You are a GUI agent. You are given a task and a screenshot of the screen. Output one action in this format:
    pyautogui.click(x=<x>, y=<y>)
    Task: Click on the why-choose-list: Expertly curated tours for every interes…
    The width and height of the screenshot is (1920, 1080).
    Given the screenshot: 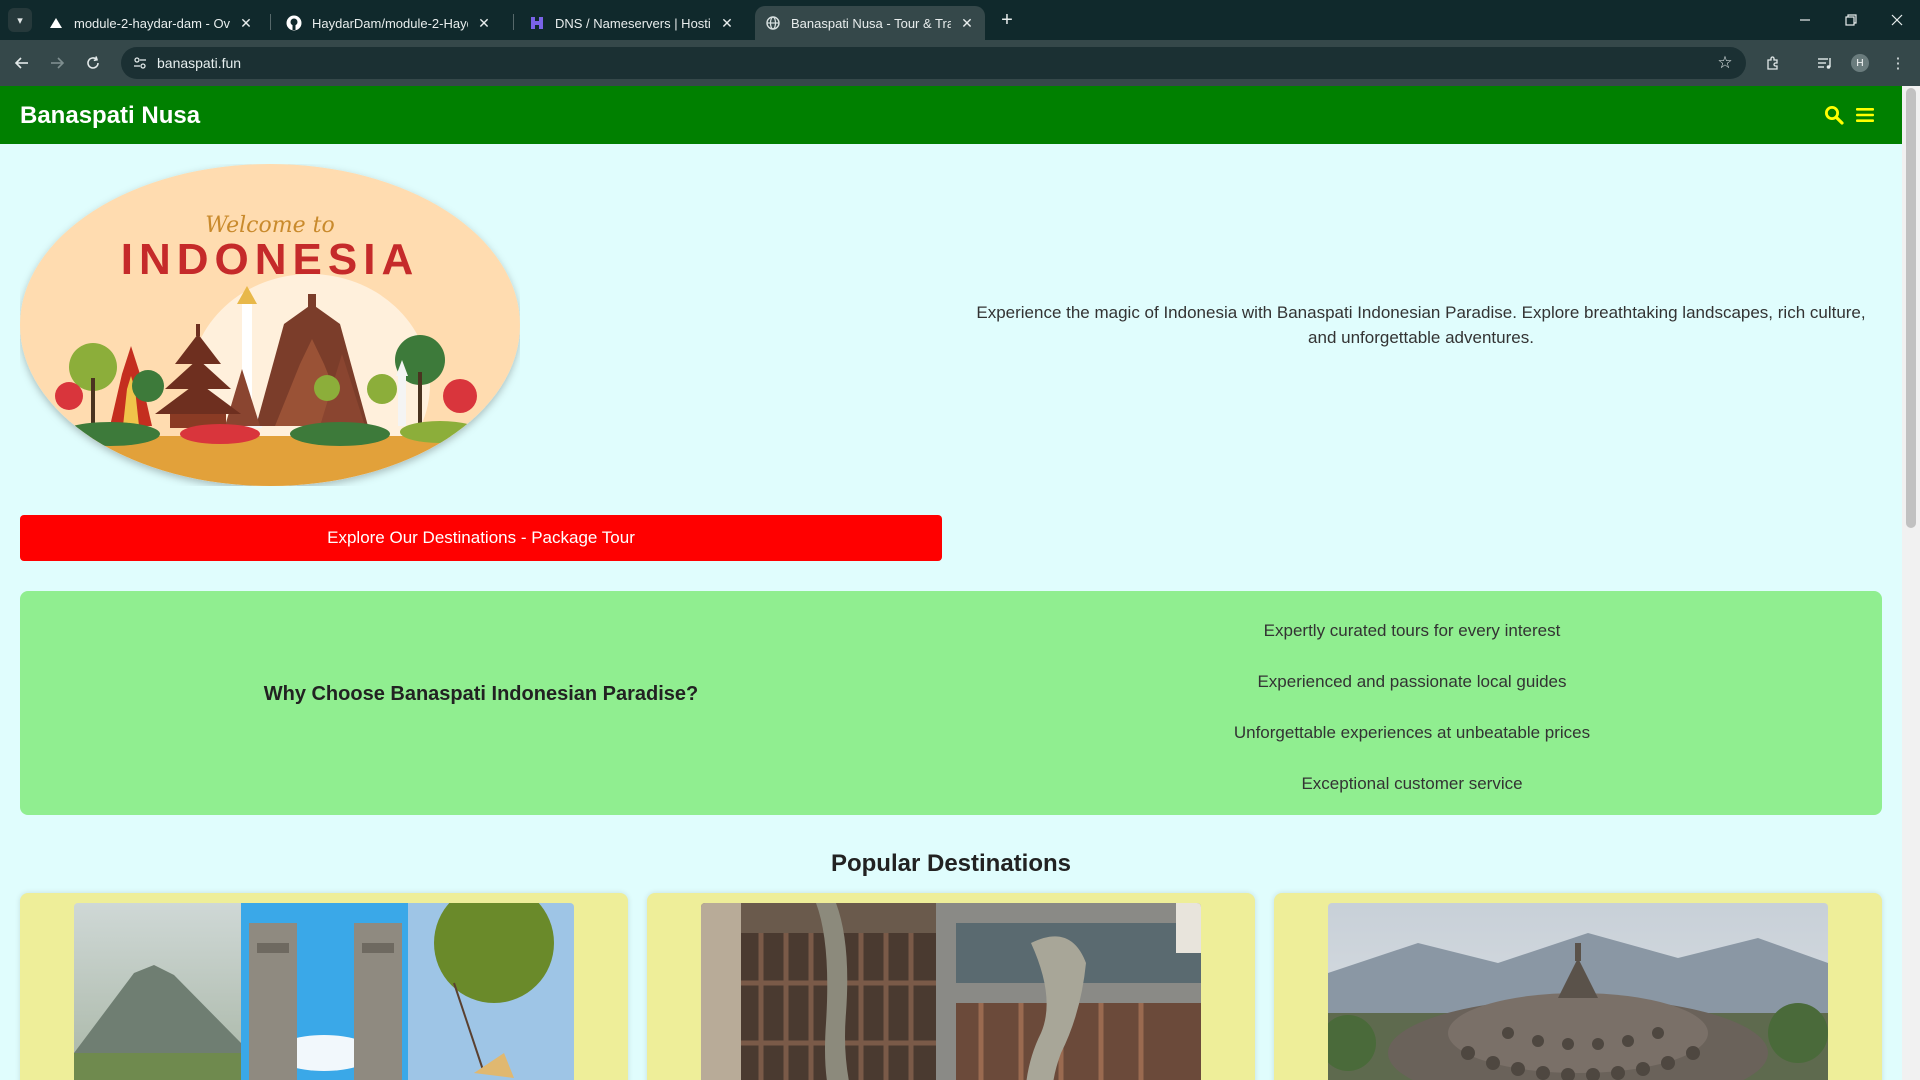 What is the action you would take?
    pyautogui.click(x=1412, y=707)
    